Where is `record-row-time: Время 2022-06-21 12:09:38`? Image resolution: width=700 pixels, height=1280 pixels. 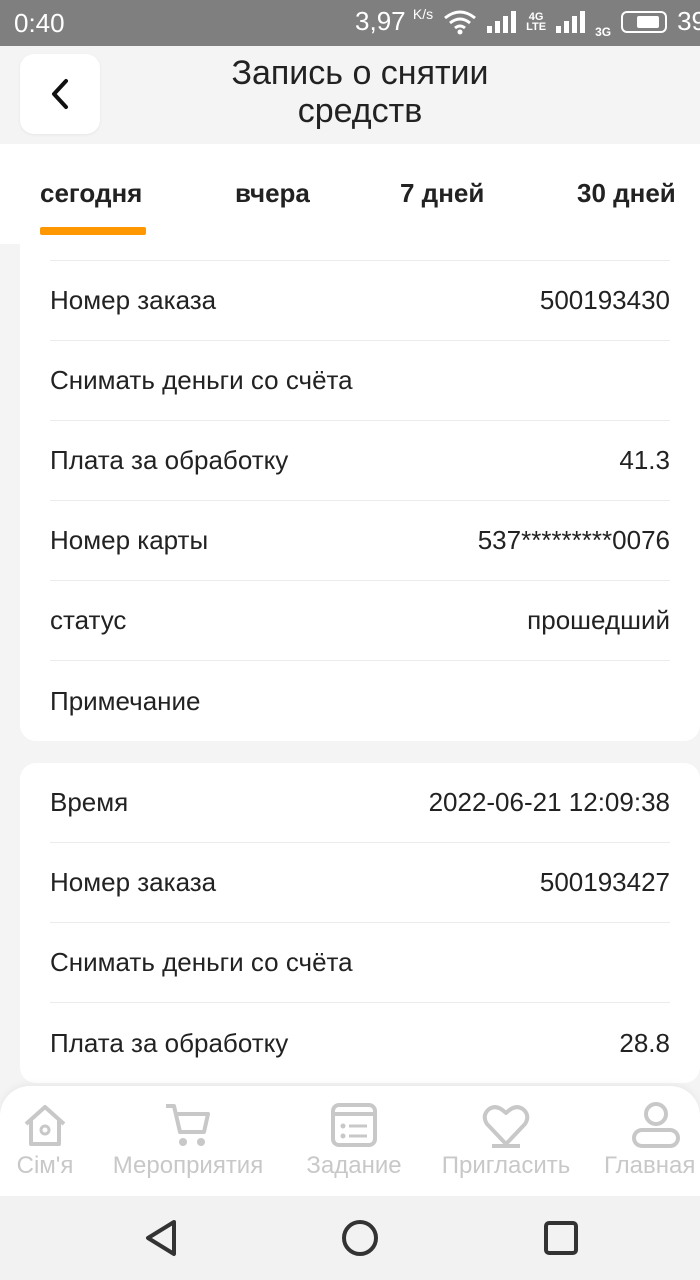
record-row-time: Время 2022-06-21 12:09:38 is located at coordinates (360, 803).